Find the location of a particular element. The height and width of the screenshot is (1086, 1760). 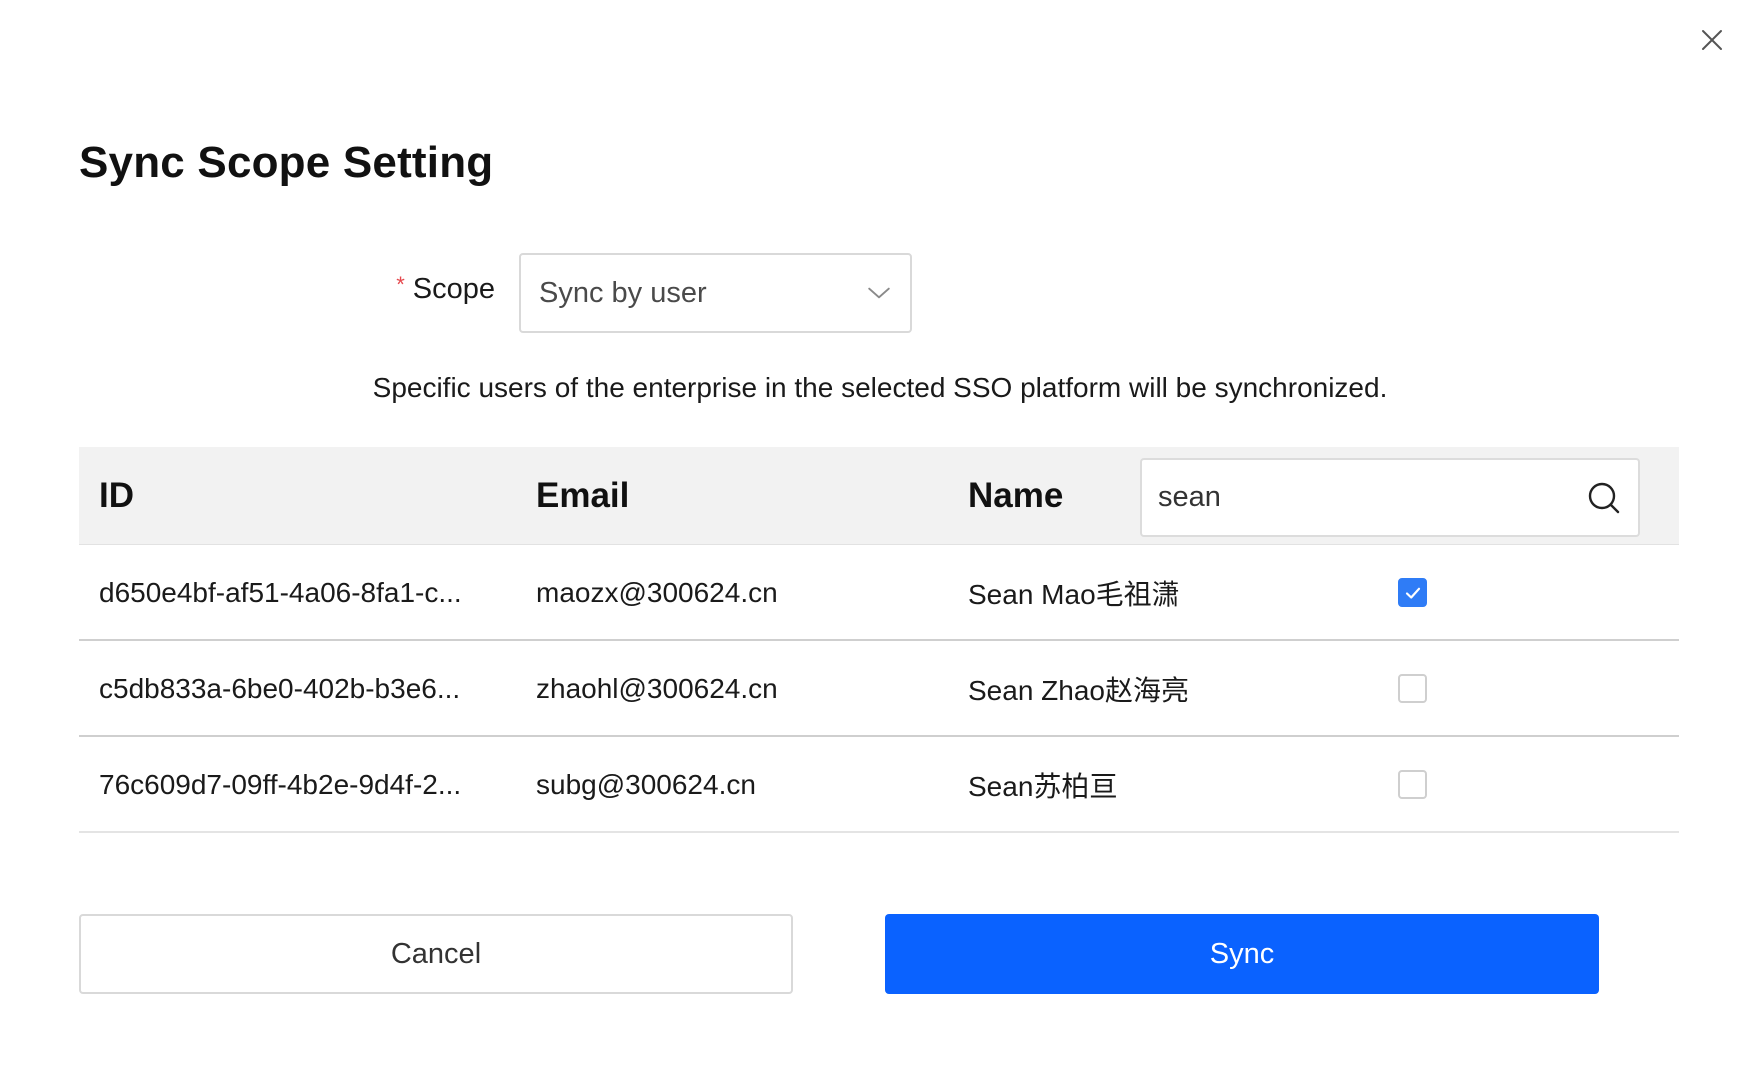

column-header-id: ID is located at coordinates (116, 495).